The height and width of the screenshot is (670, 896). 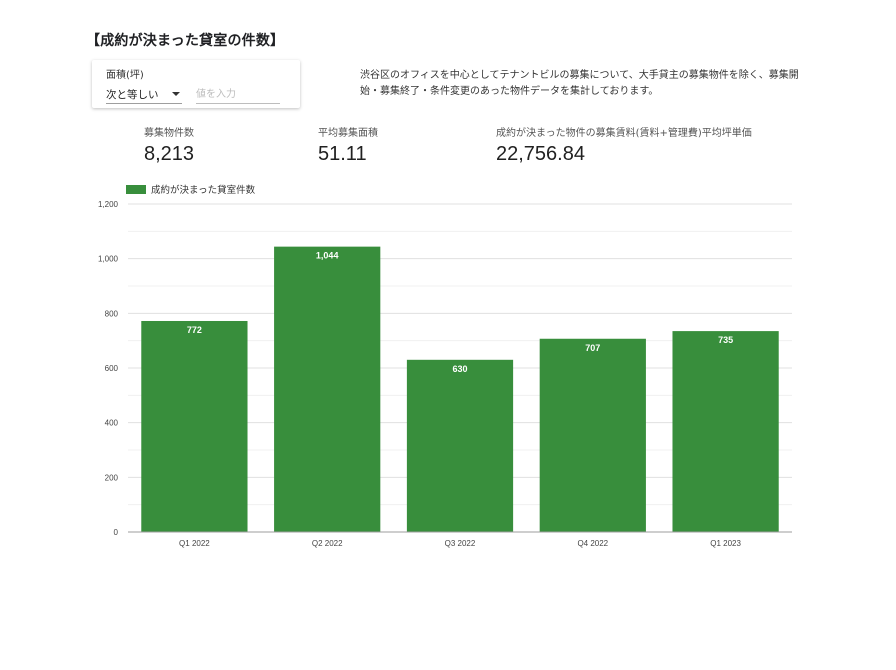 What do you see at coordinates (725, 543) in the screenshot?
I see `x-tick-label: Q1 2023` at bounding box center [725, 543].